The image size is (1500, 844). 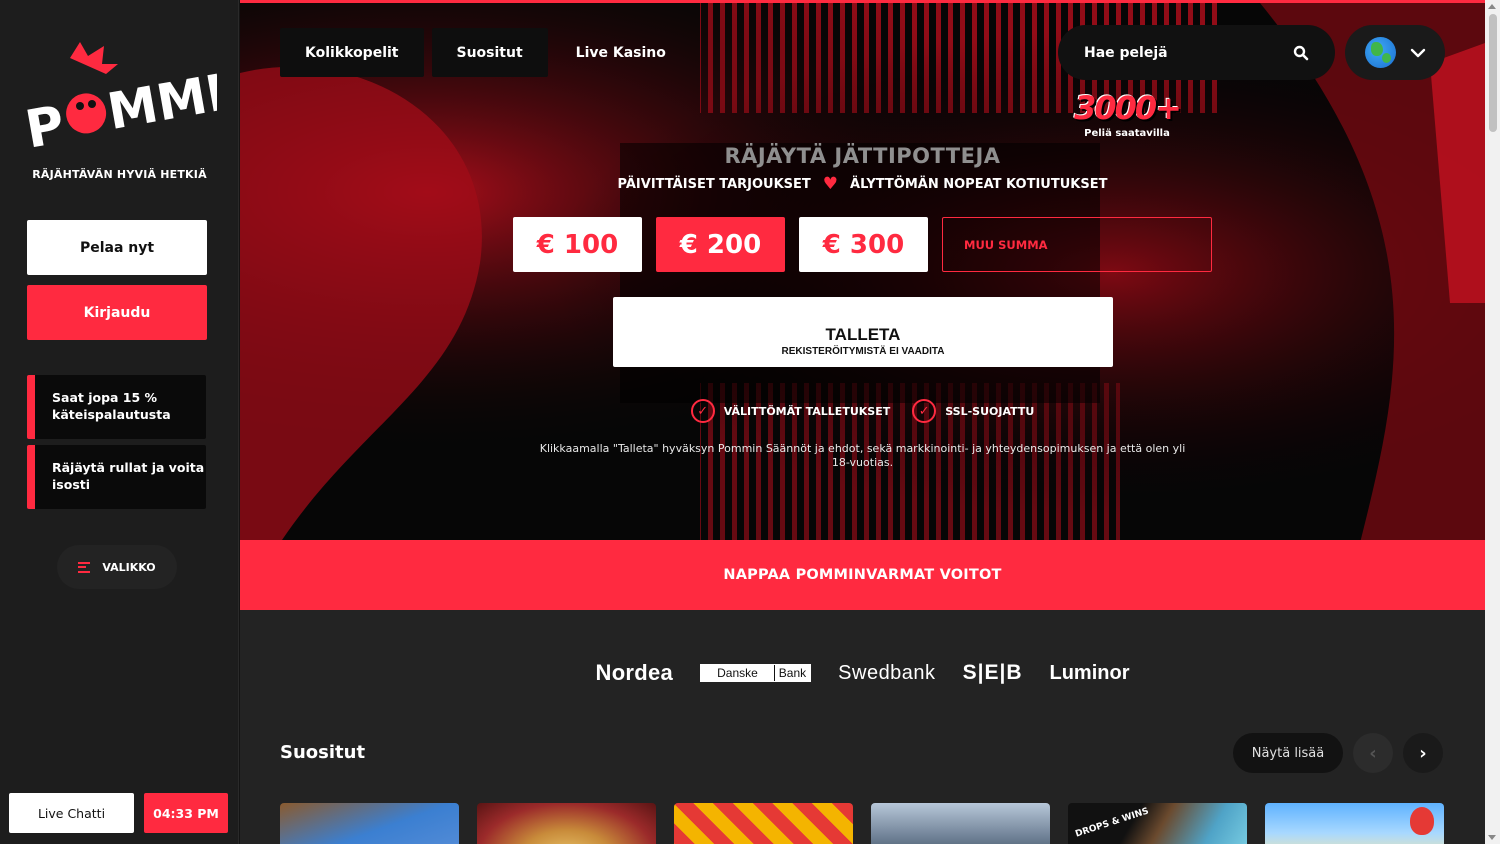 I want to click on search-icon, so click(x=1301, y=53).